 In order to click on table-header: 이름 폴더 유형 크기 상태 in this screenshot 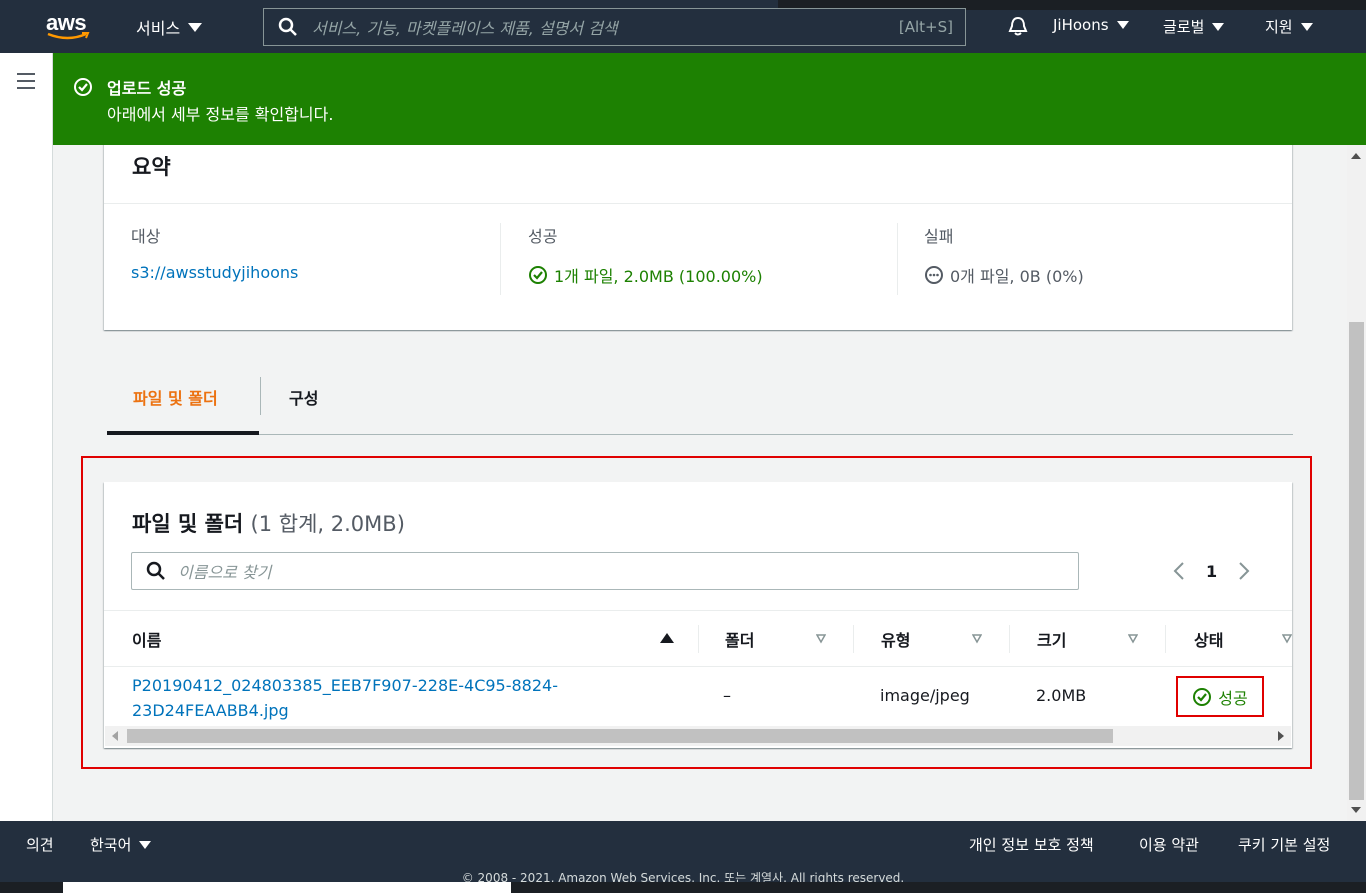, I will do `click(698, 638)`.